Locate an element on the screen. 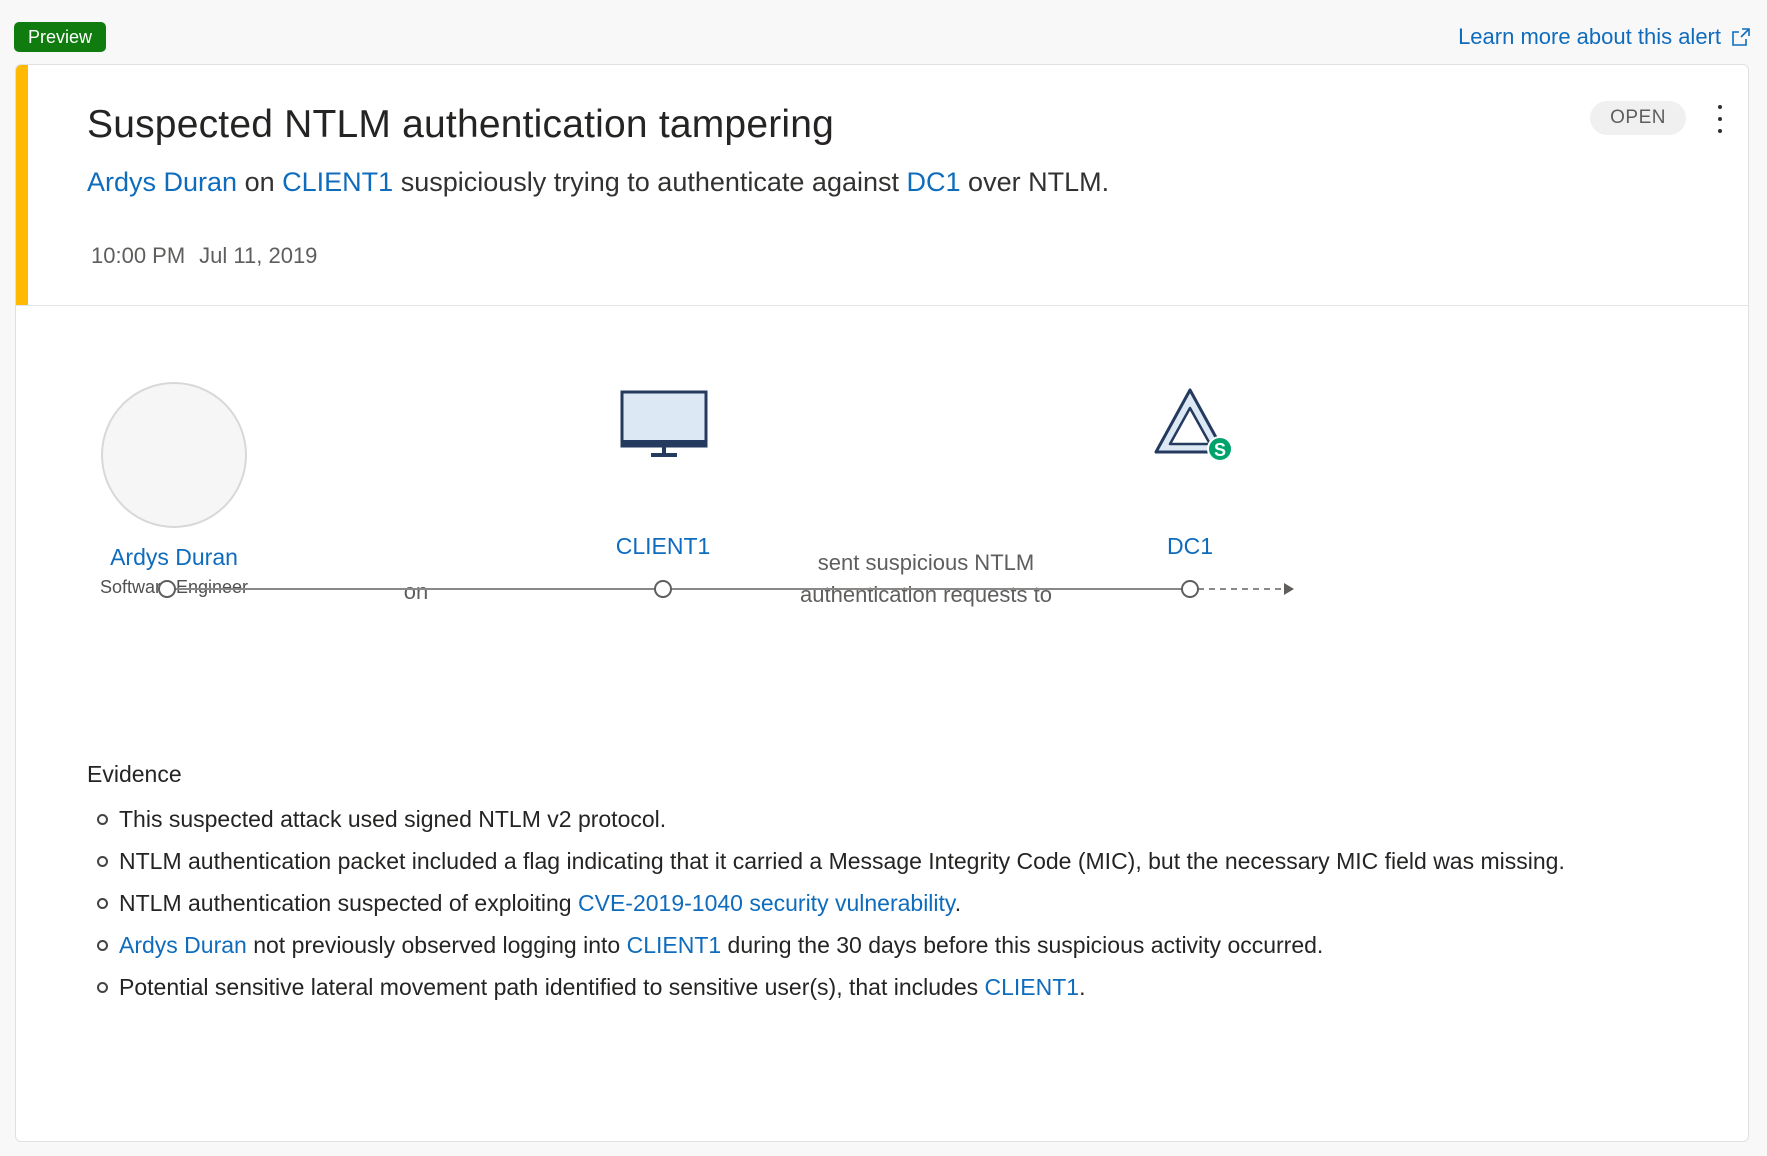  timeline-node-user is located at coordinates (167, 589).